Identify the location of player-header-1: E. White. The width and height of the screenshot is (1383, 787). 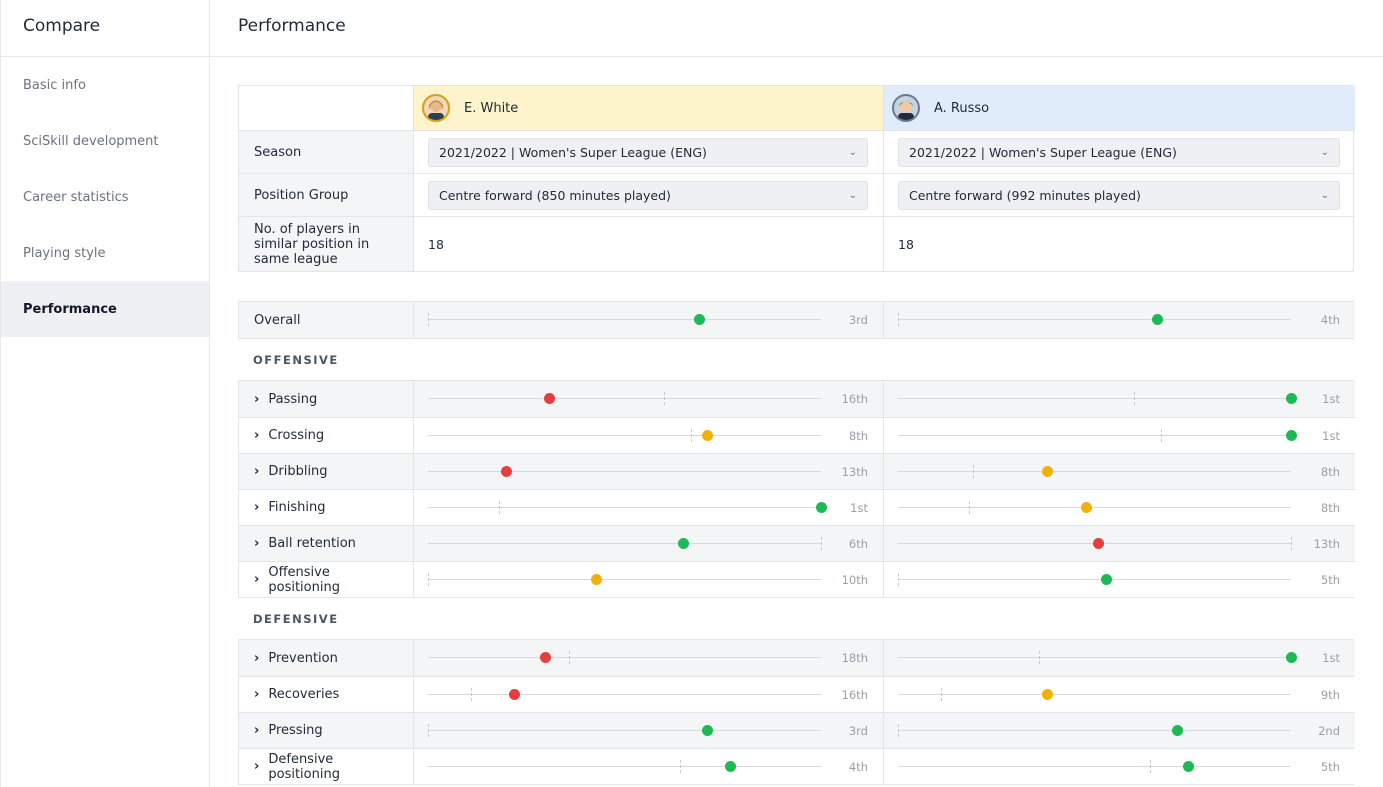
(649, 108).